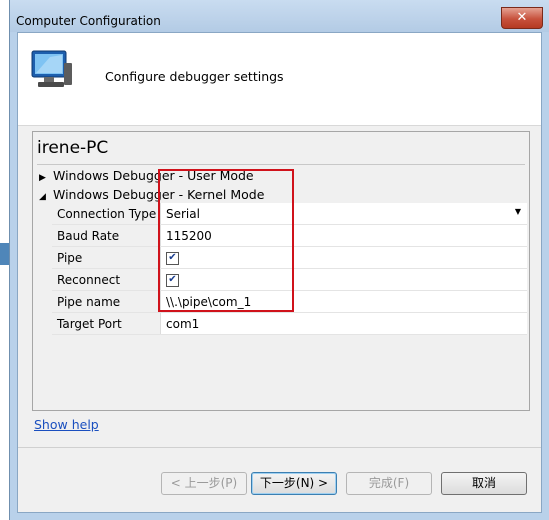 The height and width of the screenshot is (520, 549). I want to click on property-name: Pipe, so click(106, 257).